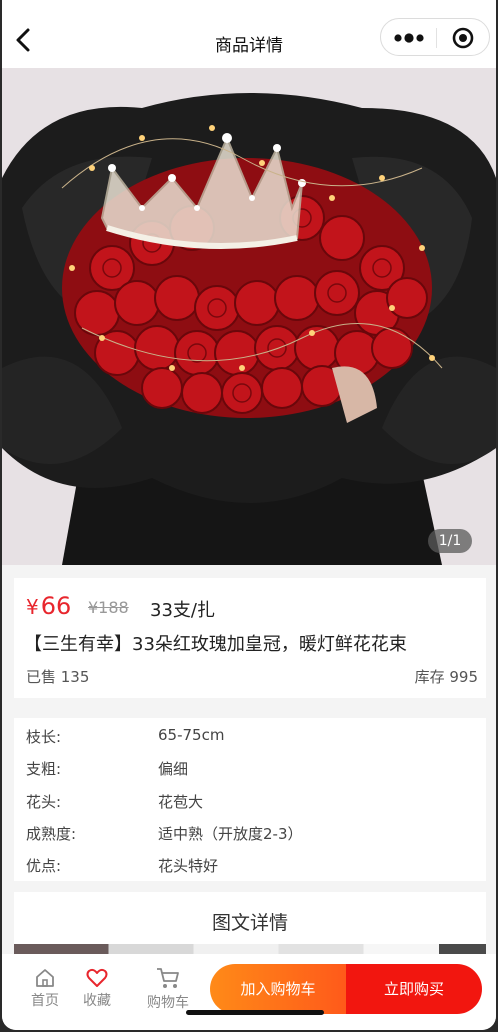  What do you see at coordinates (181, 802) in the screenshot?
I see `spec-value: 花苞大` at bounding box center [181, 802].